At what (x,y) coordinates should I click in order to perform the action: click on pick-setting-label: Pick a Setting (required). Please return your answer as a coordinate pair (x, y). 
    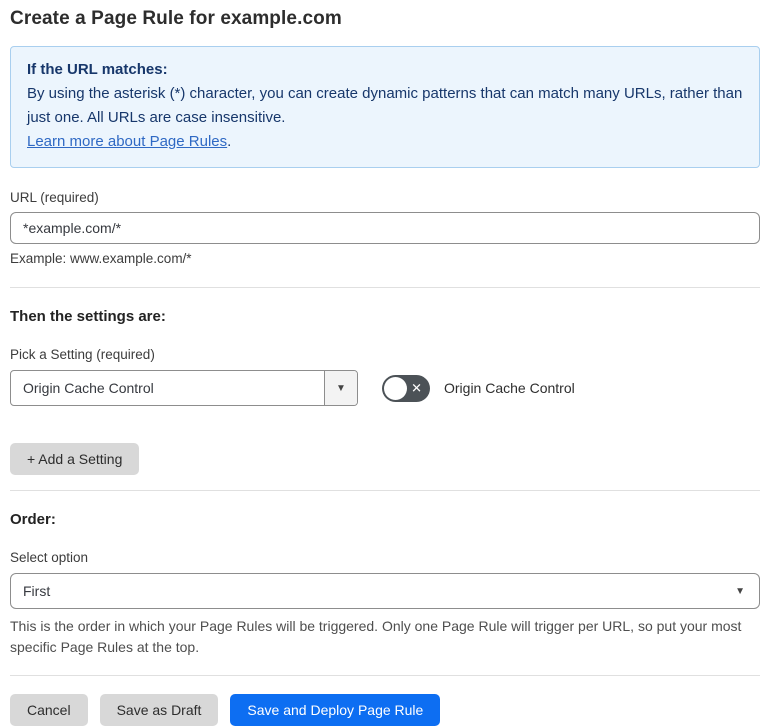
    Looking at the image, I should click on (82, 354).